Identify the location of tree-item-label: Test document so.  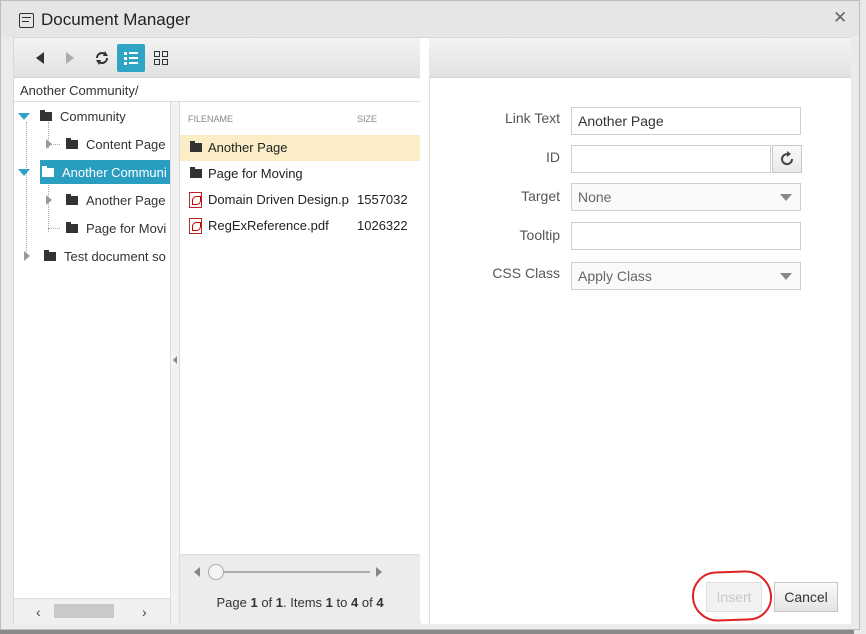
(115, 256).